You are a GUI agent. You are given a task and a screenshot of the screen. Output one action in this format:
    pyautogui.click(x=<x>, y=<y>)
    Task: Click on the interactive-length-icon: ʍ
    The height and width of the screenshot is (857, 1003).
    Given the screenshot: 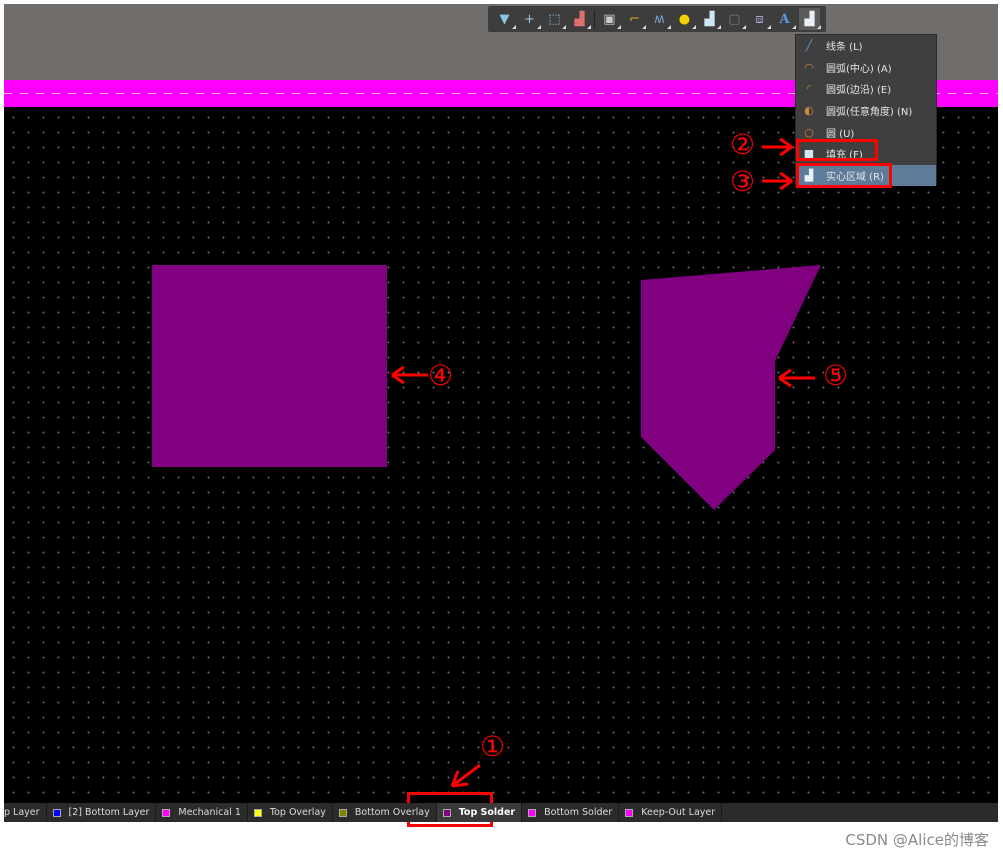 What is the action you would take?
    pyautogui.click(x=660, y=19)
    